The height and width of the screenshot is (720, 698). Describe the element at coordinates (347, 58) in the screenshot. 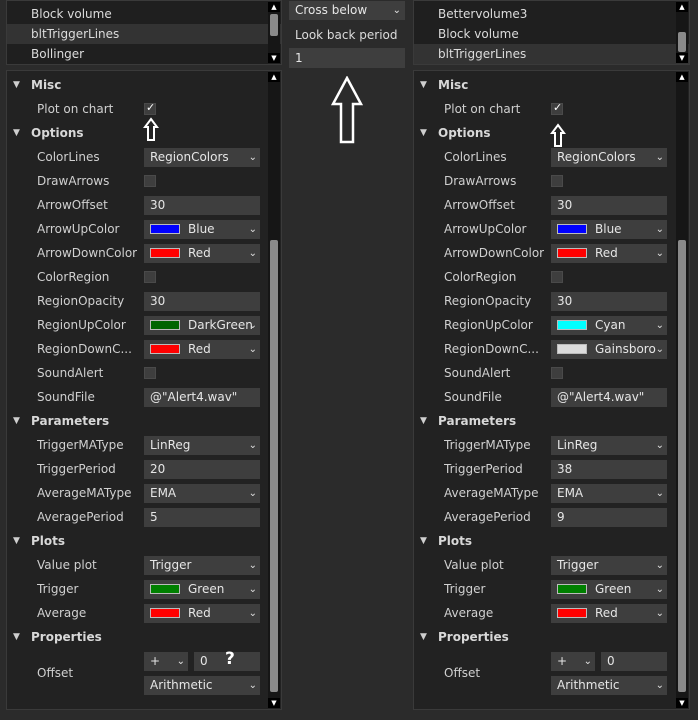

I see `lookback-input: 1` at that location.